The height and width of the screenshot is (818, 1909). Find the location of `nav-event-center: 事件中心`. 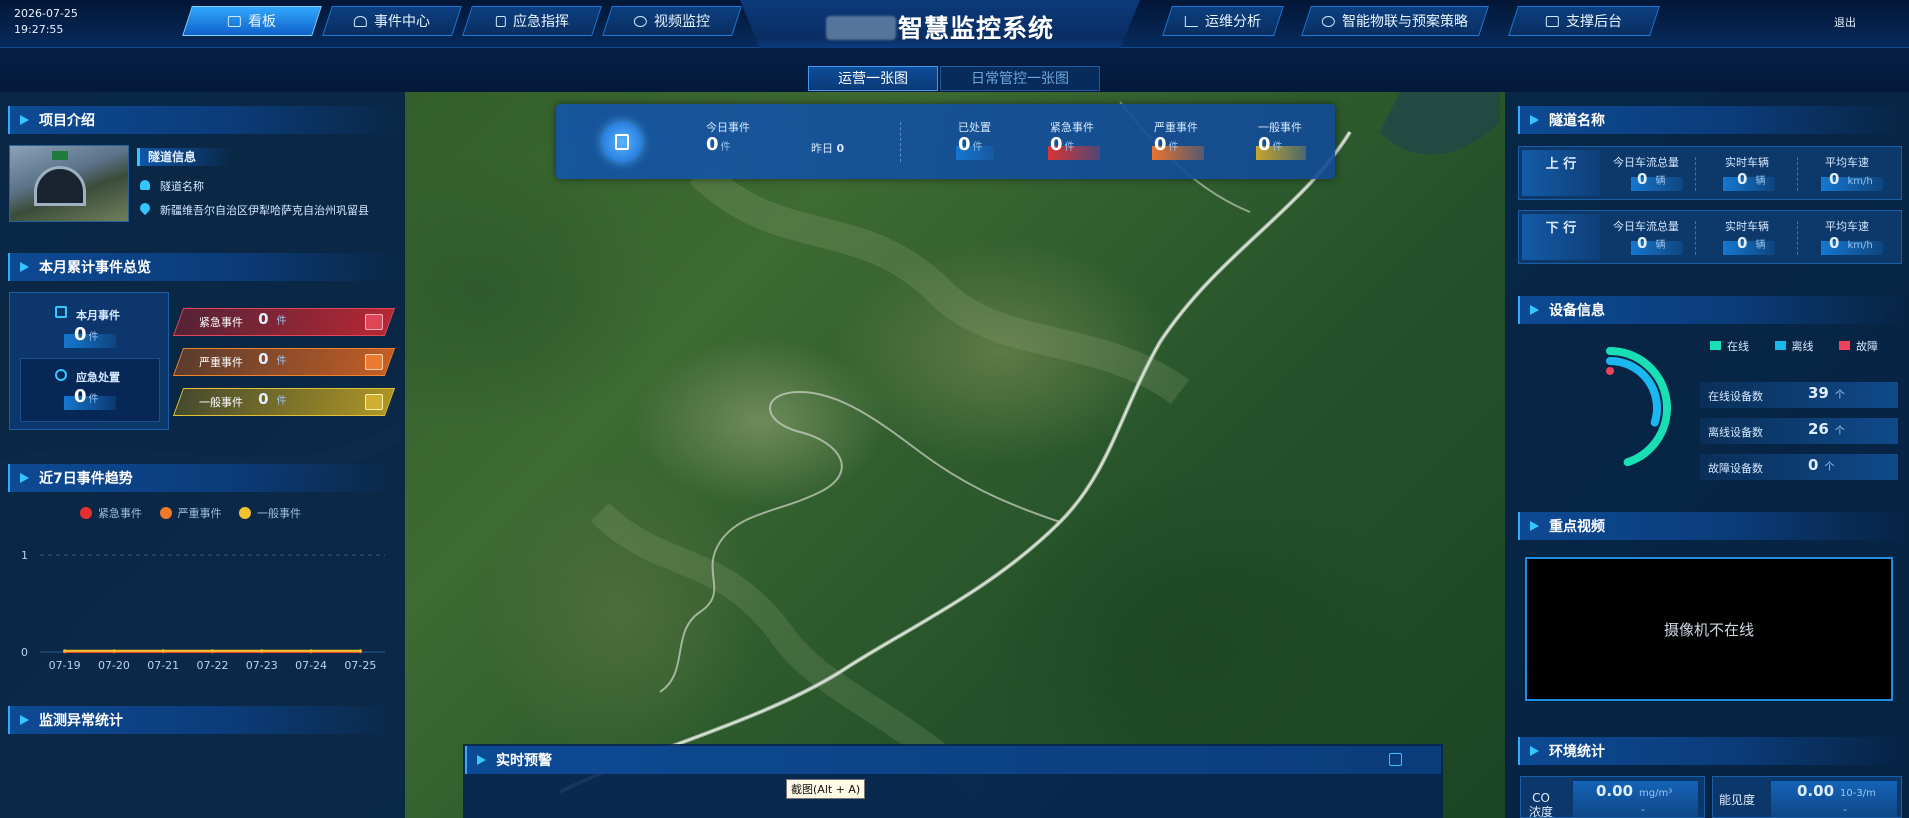

nav-event-center: 事件中心 is located at coordinates (392, 21).